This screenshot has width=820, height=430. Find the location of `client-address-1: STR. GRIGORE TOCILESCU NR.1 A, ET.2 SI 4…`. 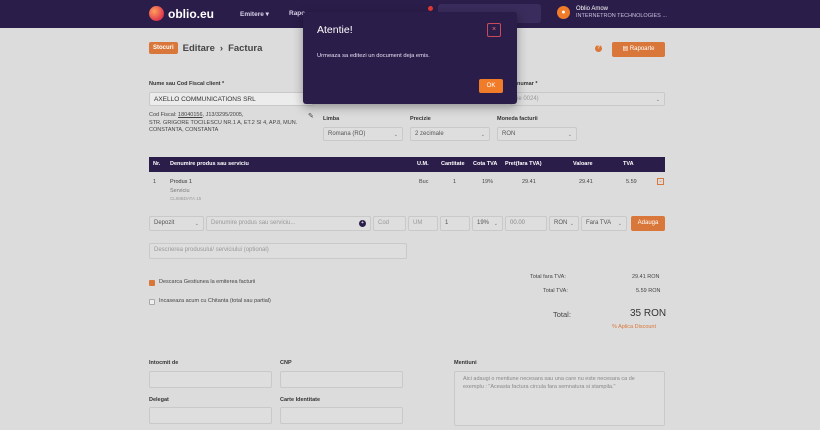

client-address-1: STR. GRIGORE TOCILESCU NR.1 A, ET.2 SI 4… is located at coordinates (223, 122).